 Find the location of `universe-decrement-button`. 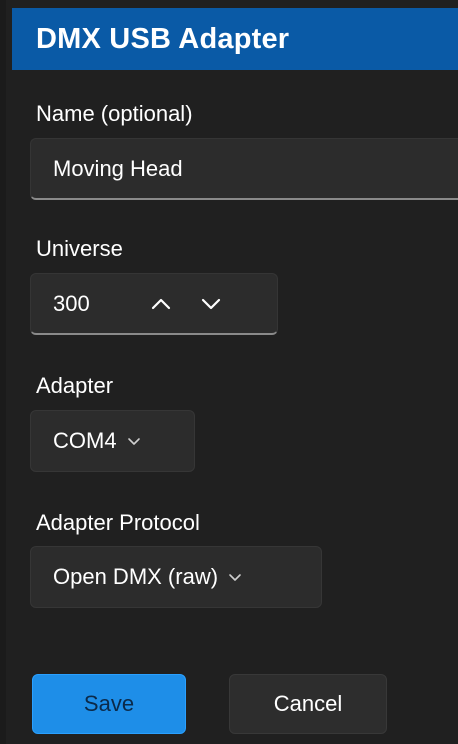

universe-decrement-button is located at coordinates (211, 304).